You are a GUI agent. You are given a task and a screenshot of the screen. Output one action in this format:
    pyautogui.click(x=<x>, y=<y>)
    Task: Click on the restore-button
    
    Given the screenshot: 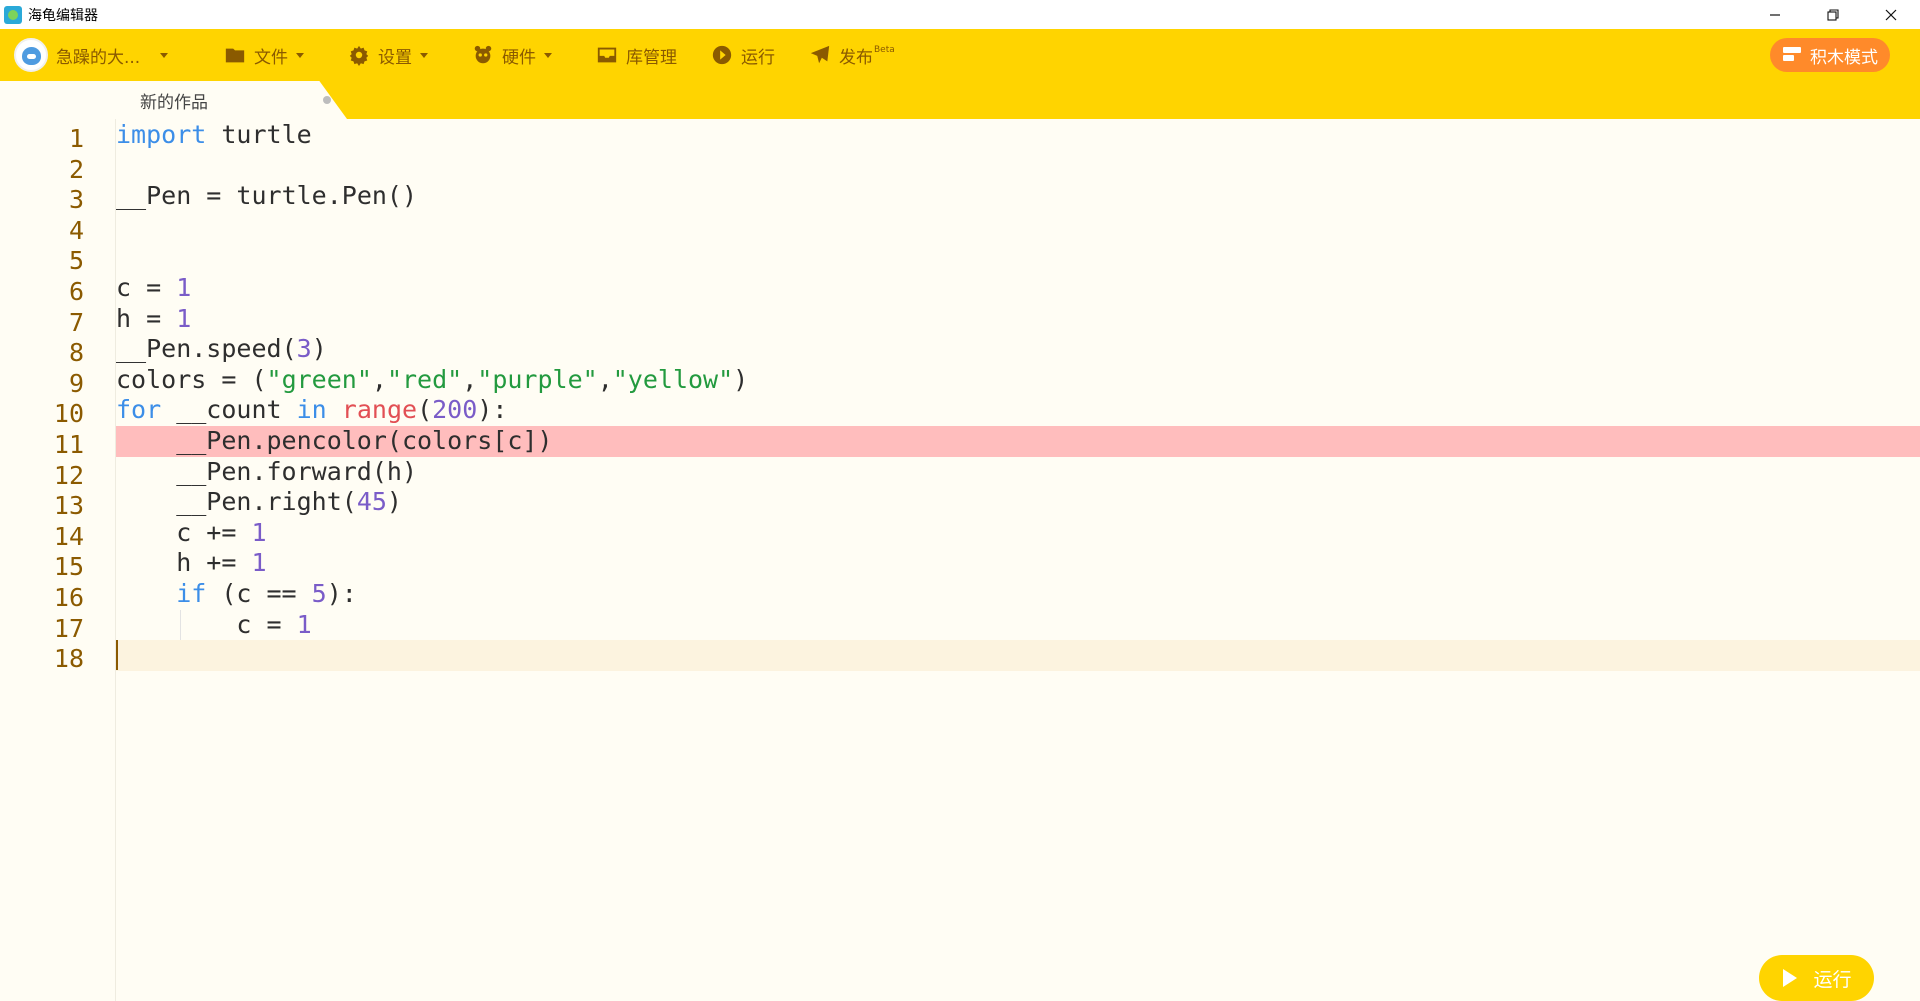 What is the action you would take?
    pyautogui.click(x=1833, y=14)
    